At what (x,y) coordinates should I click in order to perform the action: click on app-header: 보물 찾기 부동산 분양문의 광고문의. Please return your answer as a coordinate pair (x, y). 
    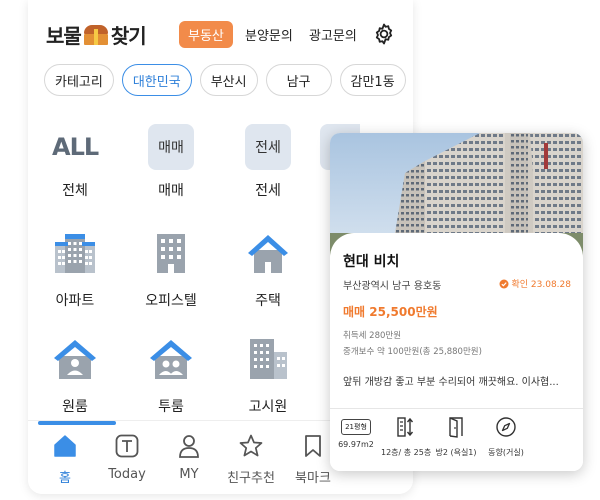
    Looking at the image, I should click on (220, 35).